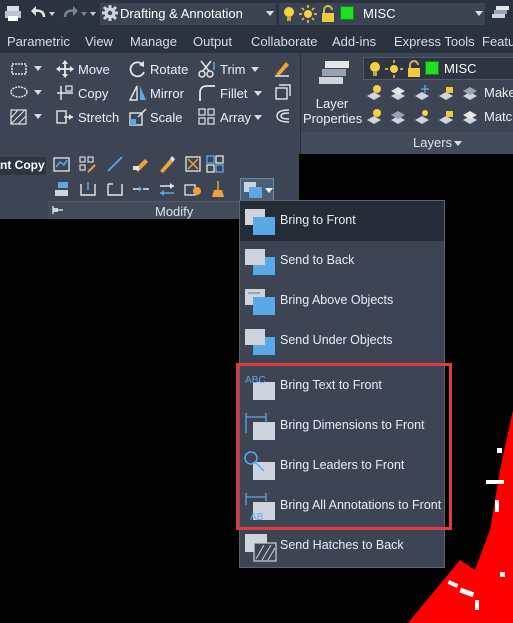 The width and height of the screenshot is (513, 623). I want to click on break-icon, so click(115, 189).